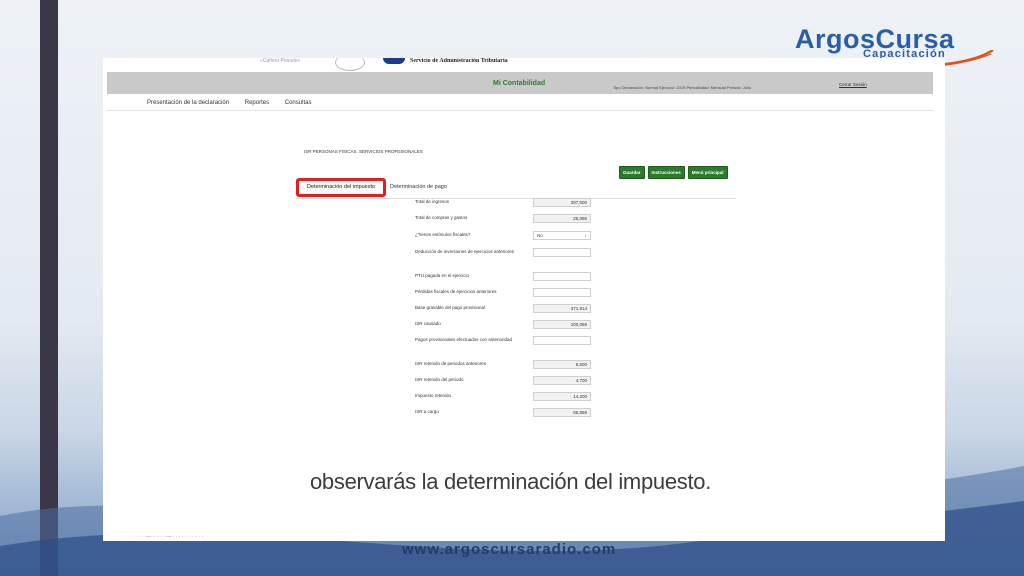 This screenshot has height=576, width=1024. What do you see at coordinates (562, 276) in the screenshot?
I see `field-input-ptu` at bounding box center [562, 276].